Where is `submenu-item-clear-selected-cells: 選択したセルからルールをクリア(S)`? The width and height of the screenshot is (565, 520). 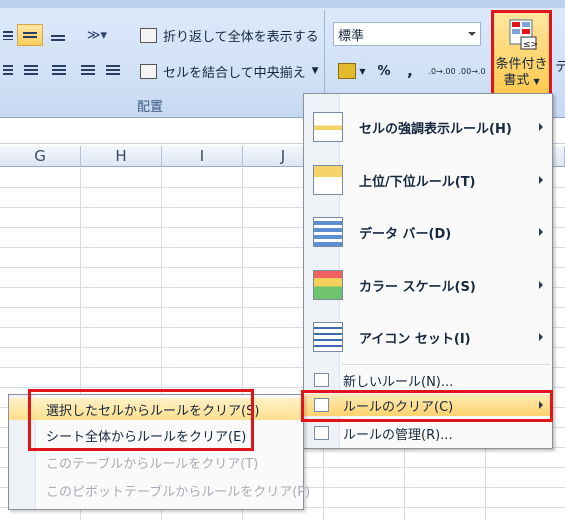
submenu-item-clear-selected-cells: 選択したセルからルールをクリア(S) is located at coordinates (156, 409).